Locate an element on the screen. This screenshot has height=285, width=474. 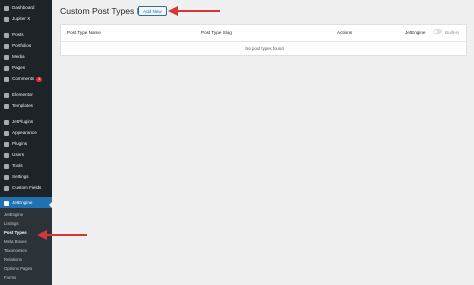
submenu-item-jetengine: JetEngine is located at coordinates (13, 214).